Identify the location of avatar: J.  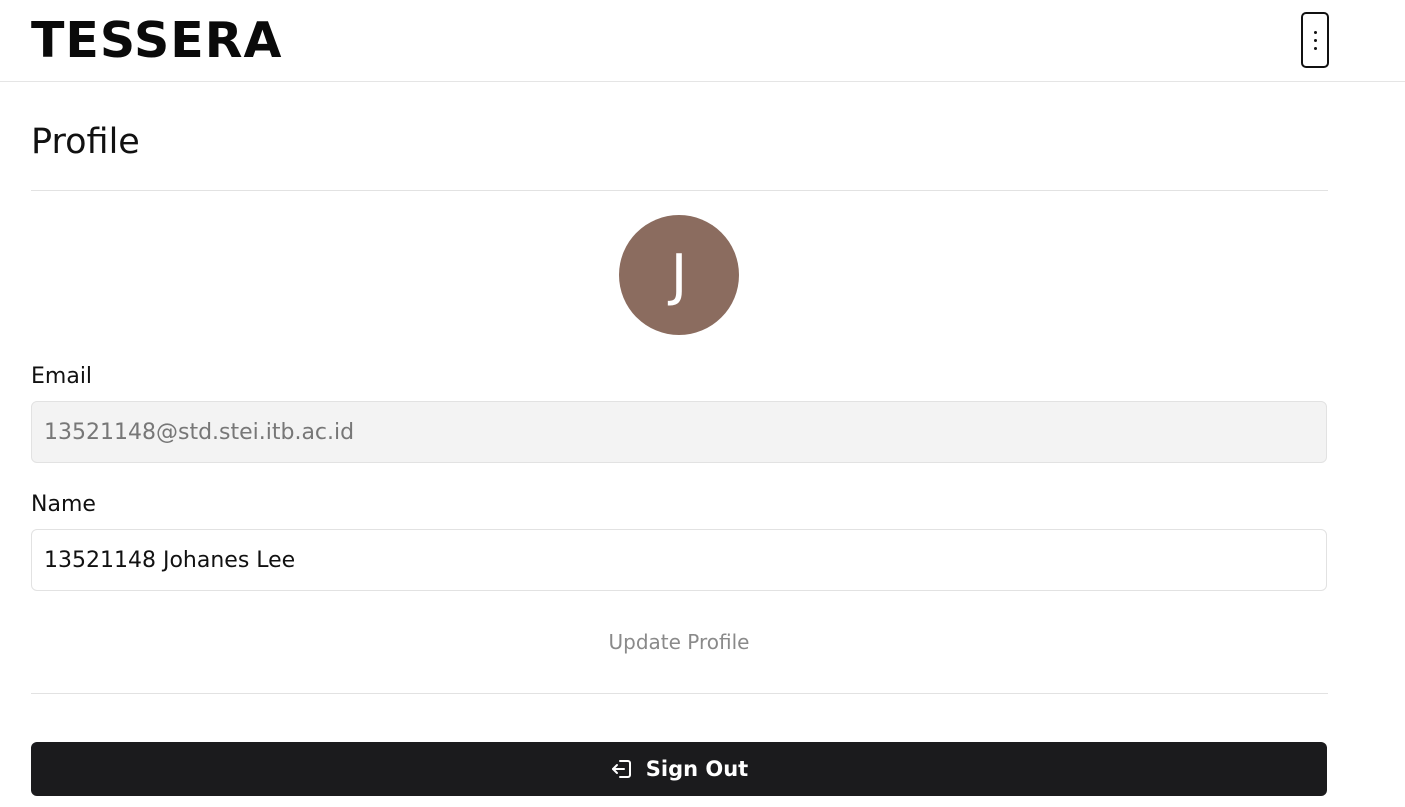
(679, 275).